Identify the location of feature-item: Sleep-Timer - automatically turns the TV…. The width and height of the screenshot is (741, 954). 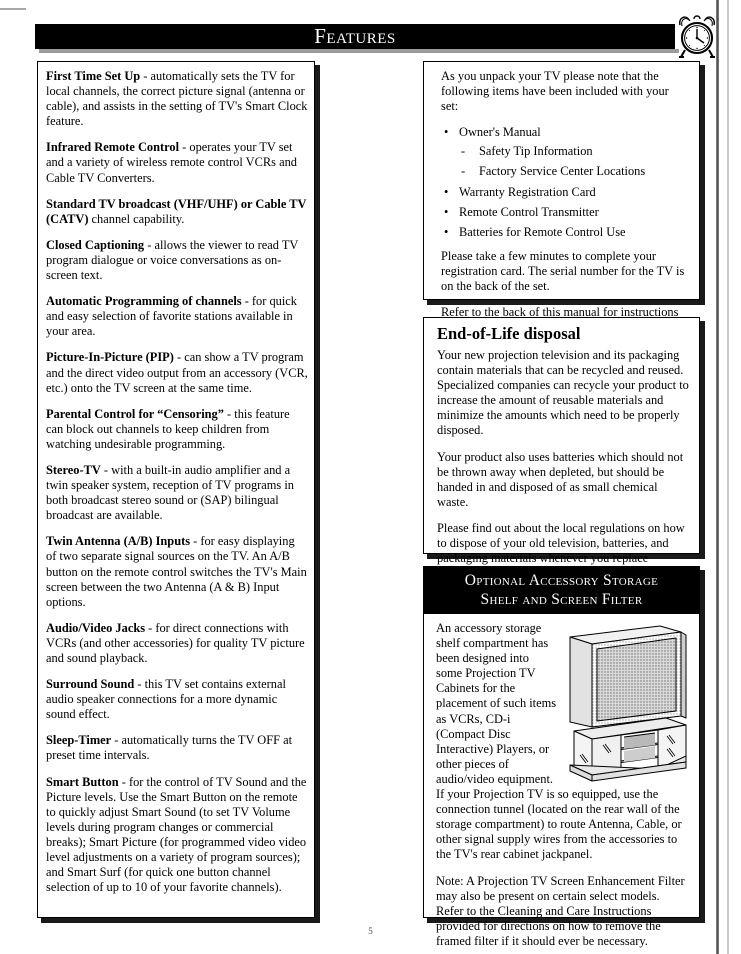
(177, 748).